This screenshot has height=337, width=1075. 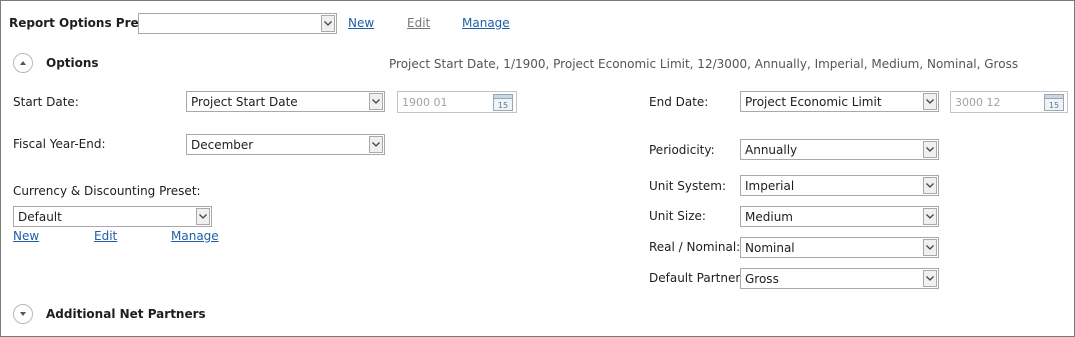 What do you see at coordinates (770, 248) in the screenshot?
I see `real-nominal-value: Nominal` at bounding box center [770, 248].